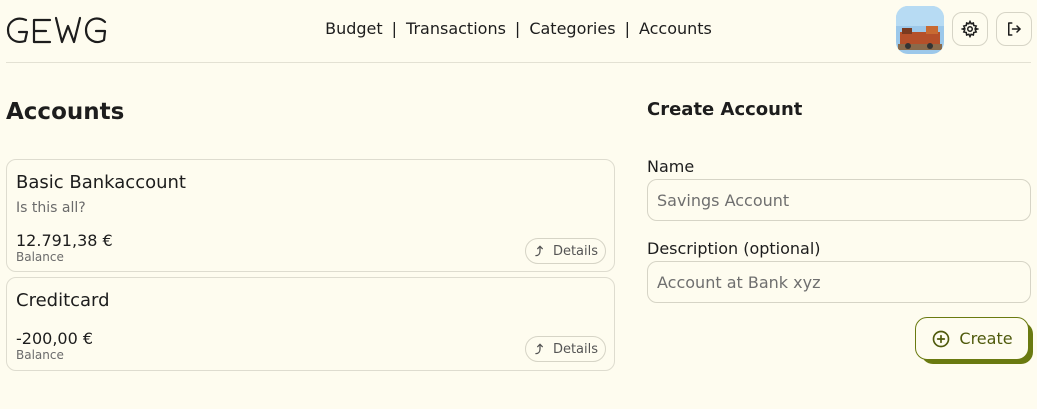 The height and width of the screenshot is (409, 1037). I want to click on description-input, so click(839, 282).